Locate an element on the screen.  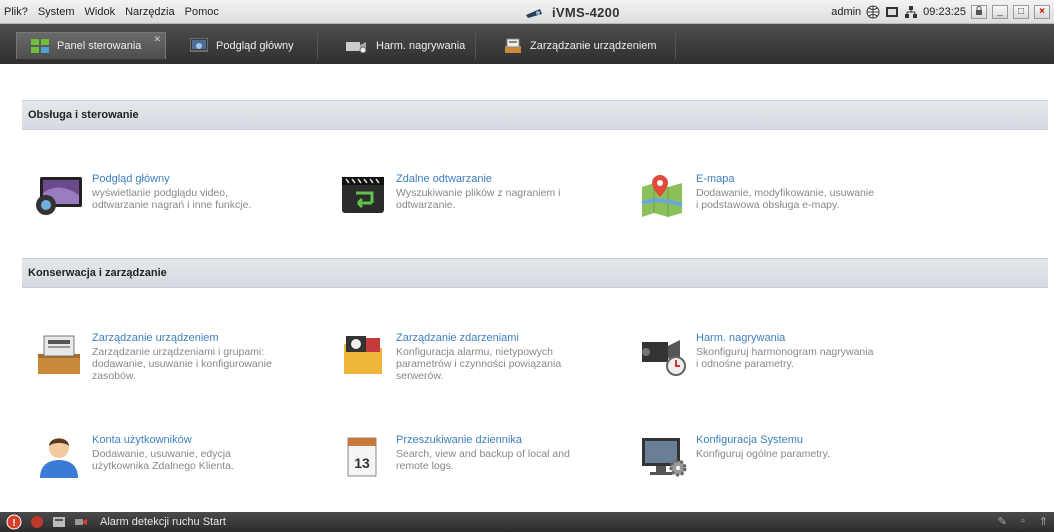
item-desc-line: wyświetlanie podglądu video, is located at coordinates (160, 193).